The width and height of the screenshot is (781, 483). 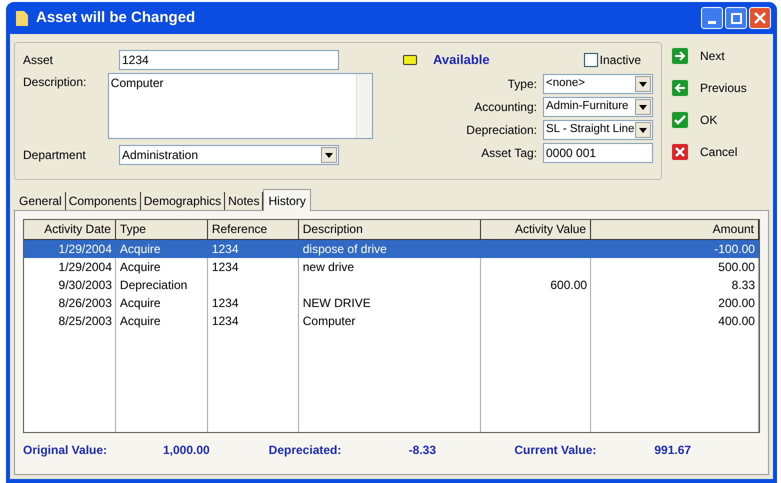 What do you see at coordinates (709, 120) in the screenshot?
I see `action-button: OK` at bounding box center [709, 120].